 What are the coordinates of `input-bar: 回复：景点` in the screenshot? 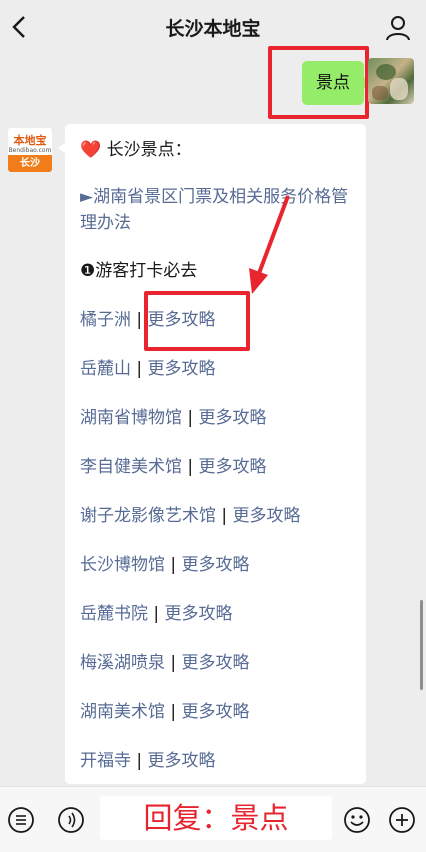 It's located at (213, 819).